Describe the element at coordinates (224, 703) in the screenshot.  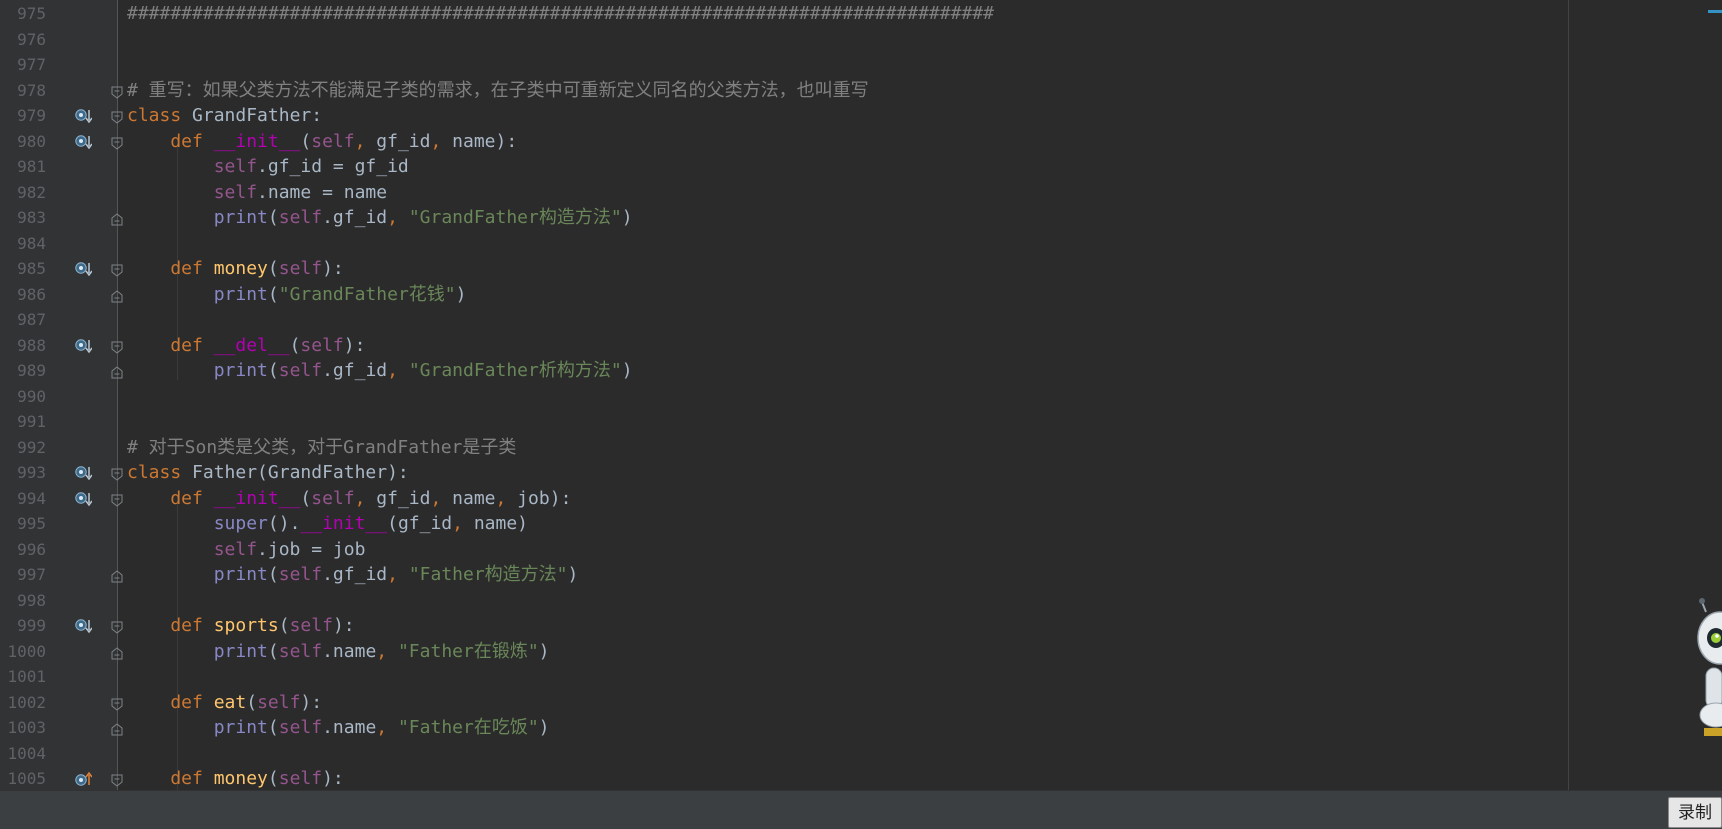
I see `code-text: def eat(self):` at that location.